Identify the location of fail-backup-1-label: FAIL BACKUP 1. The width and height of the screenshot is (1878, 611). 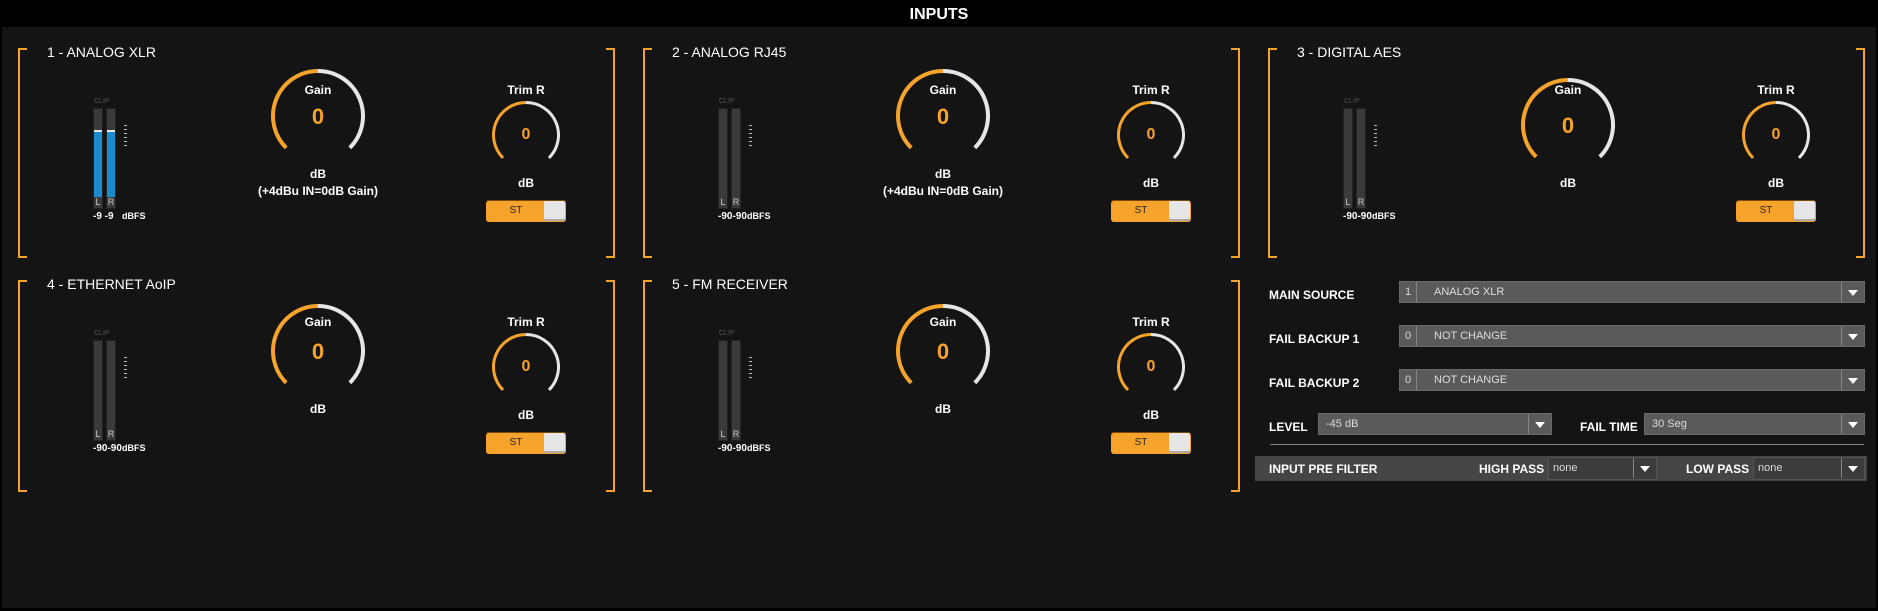
(1314, 339).